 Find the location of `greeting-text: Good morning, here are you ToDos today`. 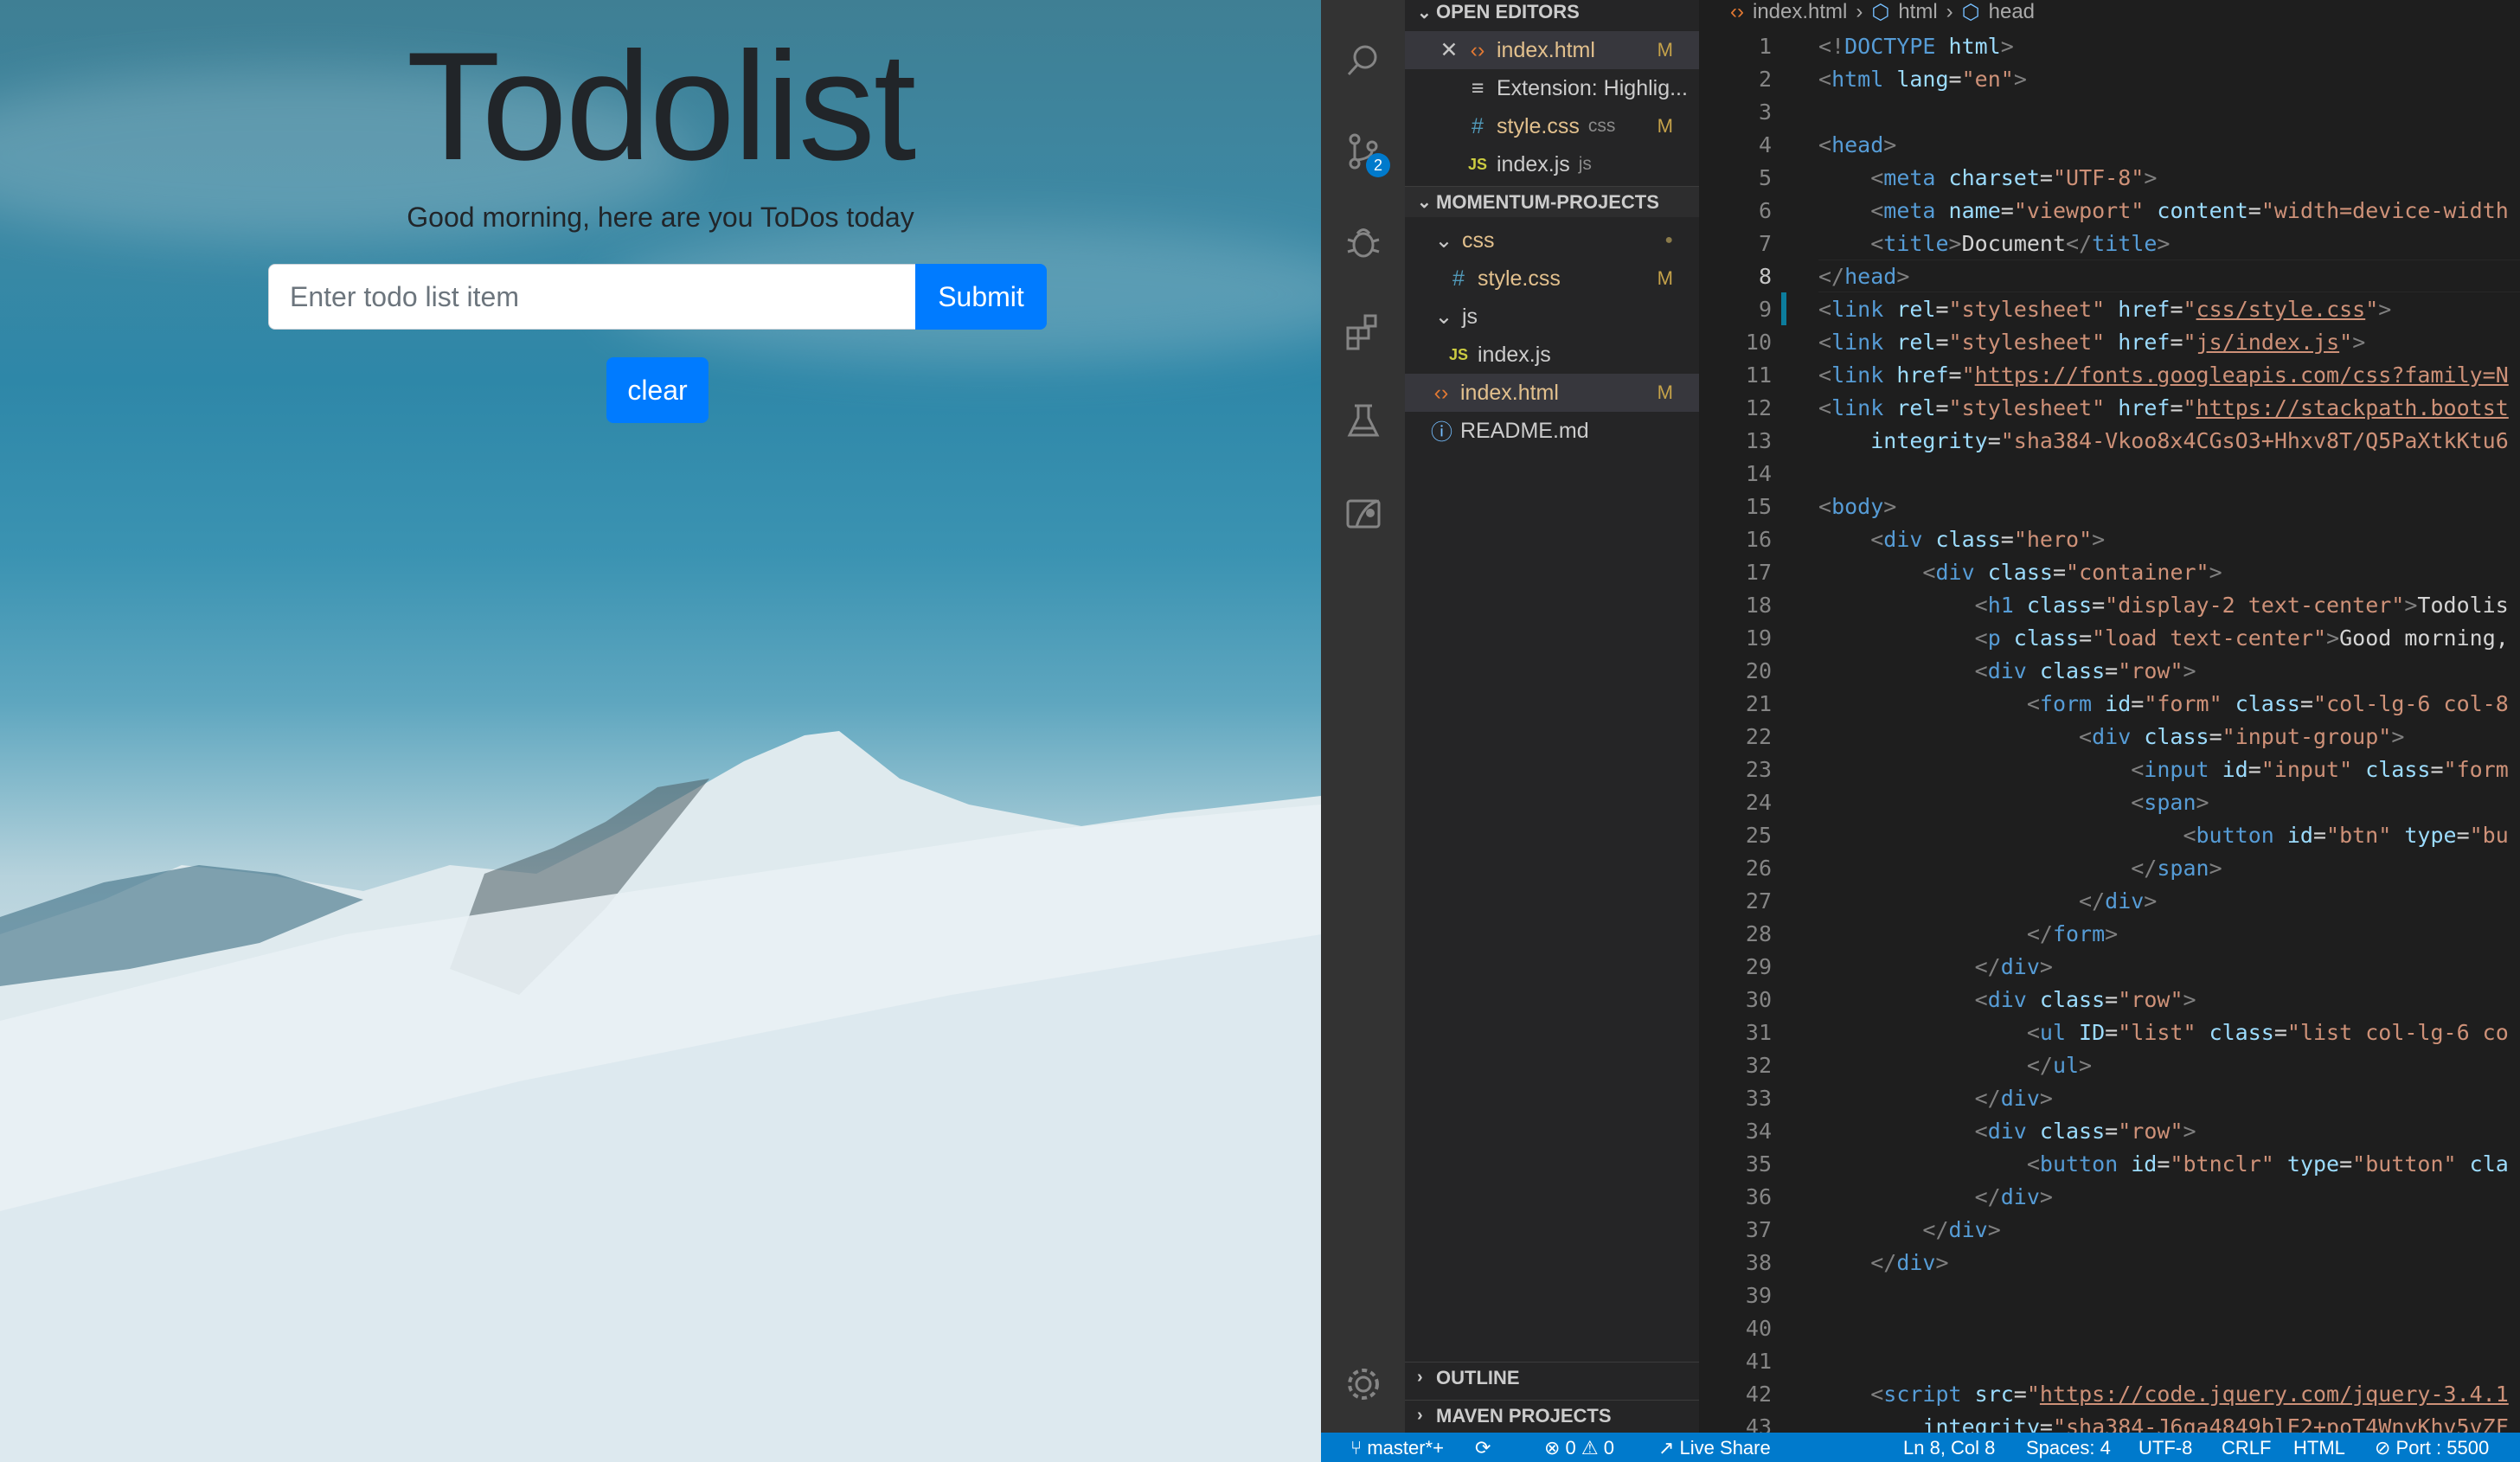

greeting-text: Good morning, here are you ToDos today is located at coordinates (660, 218).